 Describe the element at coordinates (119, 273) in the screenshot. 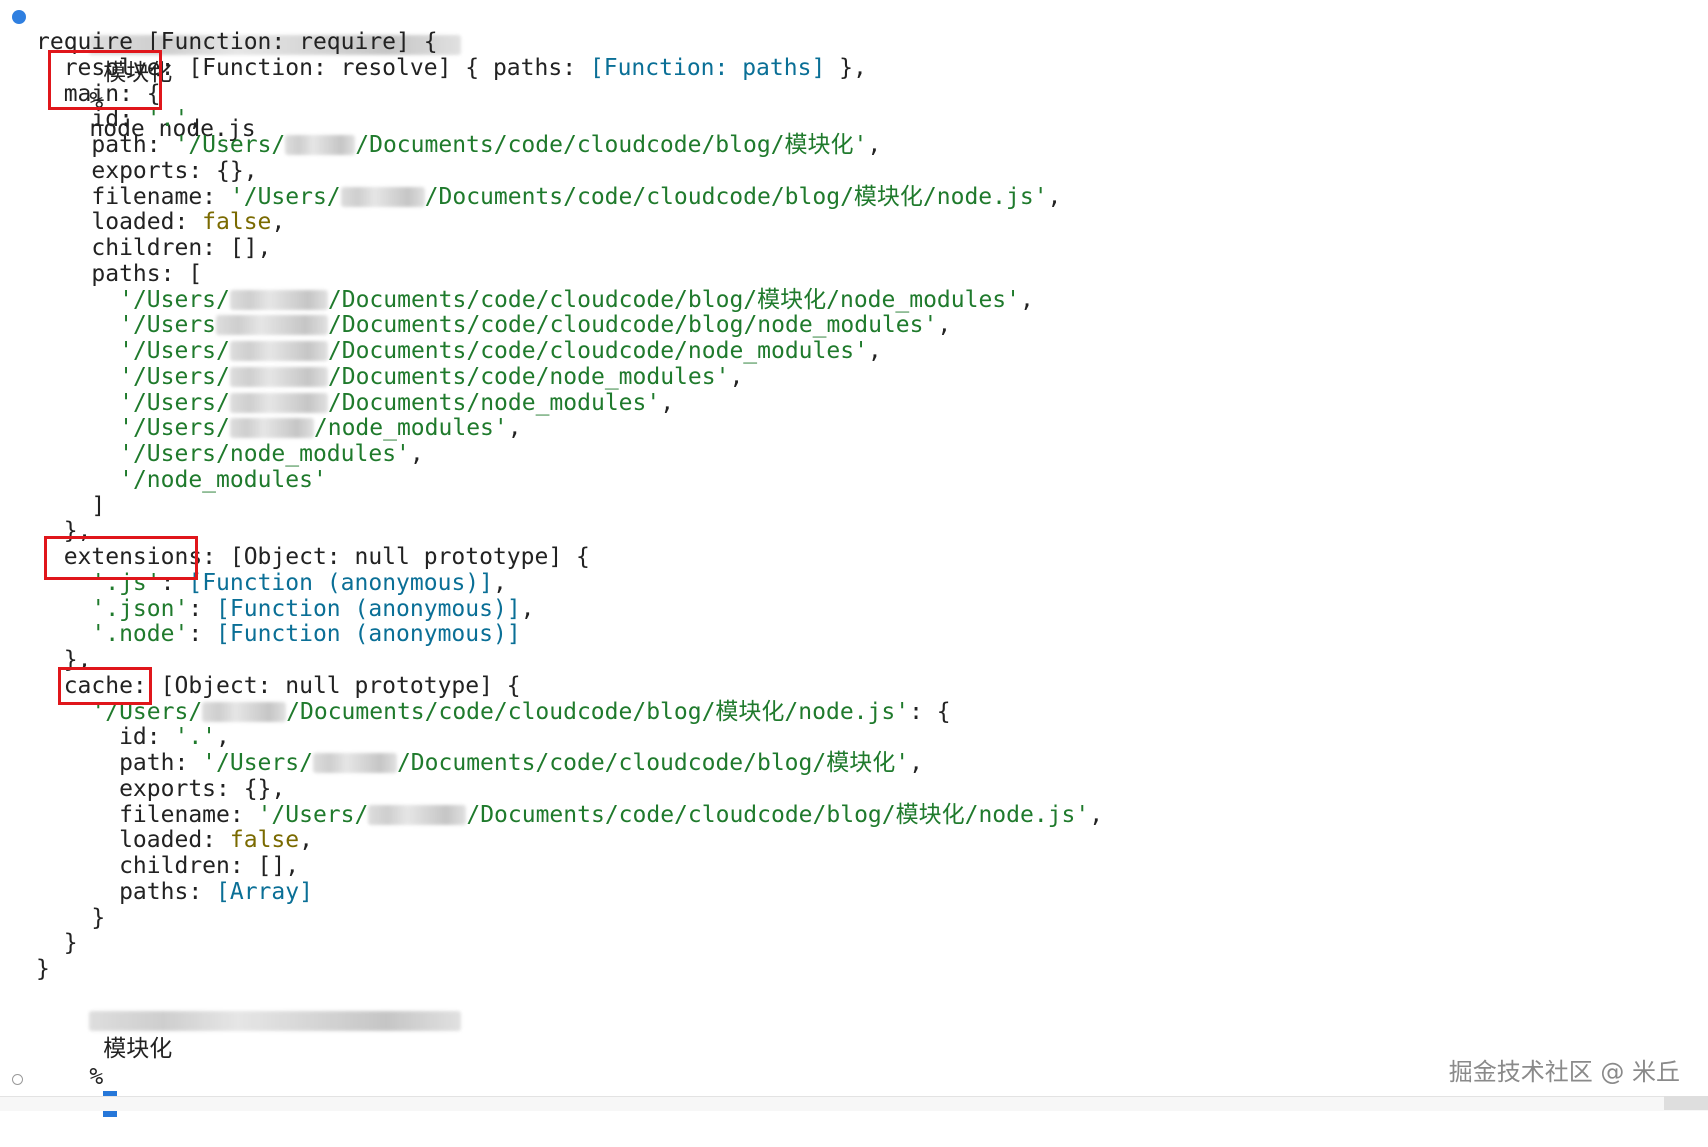

I see `code-token: paths: [` at that location.